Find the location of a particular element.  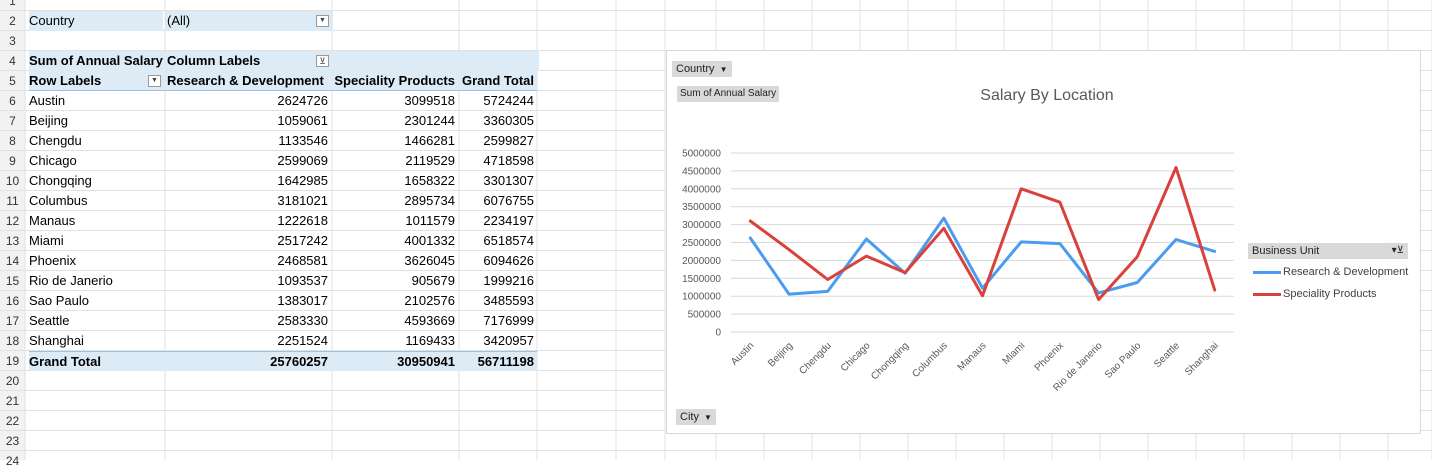

row-labels-dropdown-icon: ▼ is located at coordinates (154, 81).